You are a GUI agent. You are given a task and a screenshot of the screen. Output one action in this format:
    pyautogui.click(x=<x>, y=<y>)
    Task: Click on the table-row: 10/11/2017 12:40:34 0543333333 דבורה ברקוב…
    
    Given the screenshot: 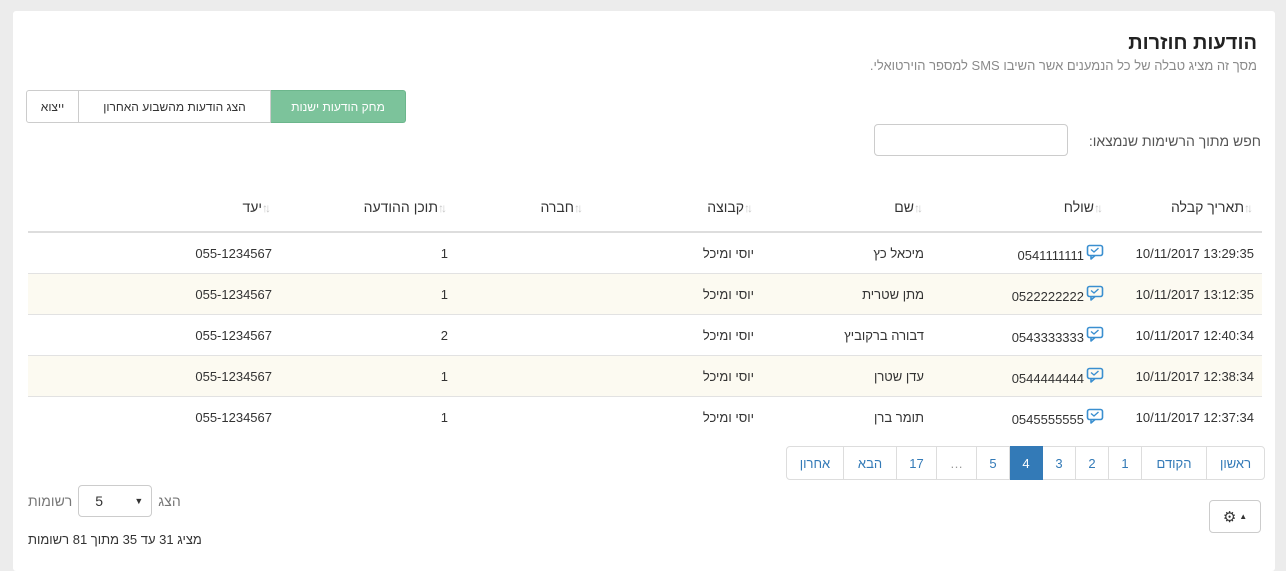 What is the action you would take?
    pyautogui.click(x=645, y=335)
    